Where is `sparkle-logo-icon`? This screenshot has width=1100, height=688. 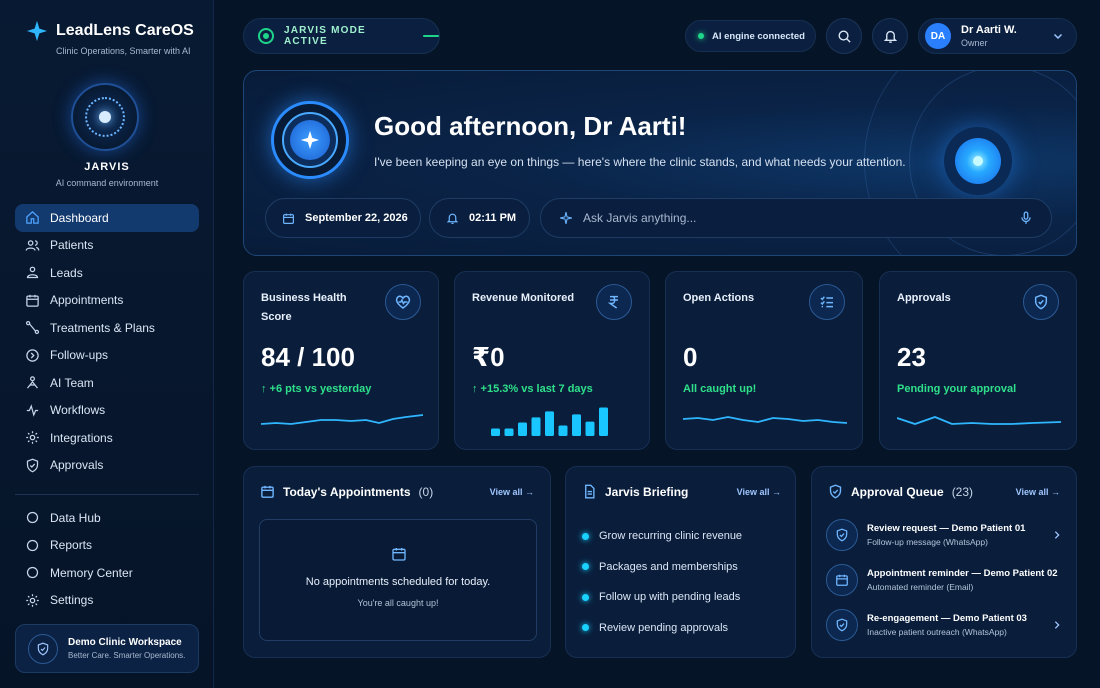 sparkle-logo-icon is located at coordinates (37, 31).